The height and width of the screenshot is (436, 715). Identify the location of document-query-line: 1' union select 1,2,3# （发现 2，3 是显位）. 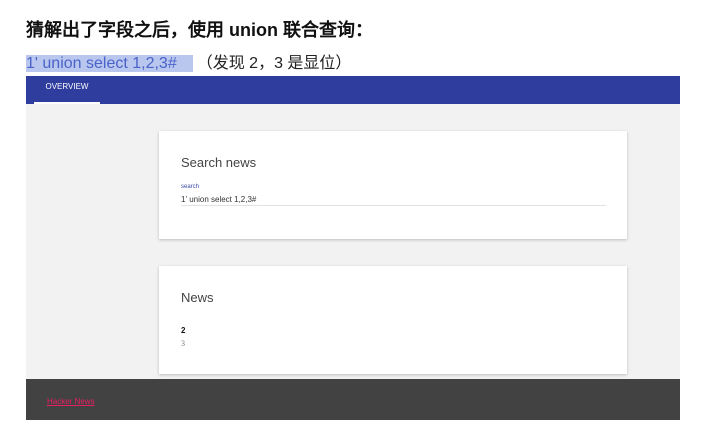
(188, 64).